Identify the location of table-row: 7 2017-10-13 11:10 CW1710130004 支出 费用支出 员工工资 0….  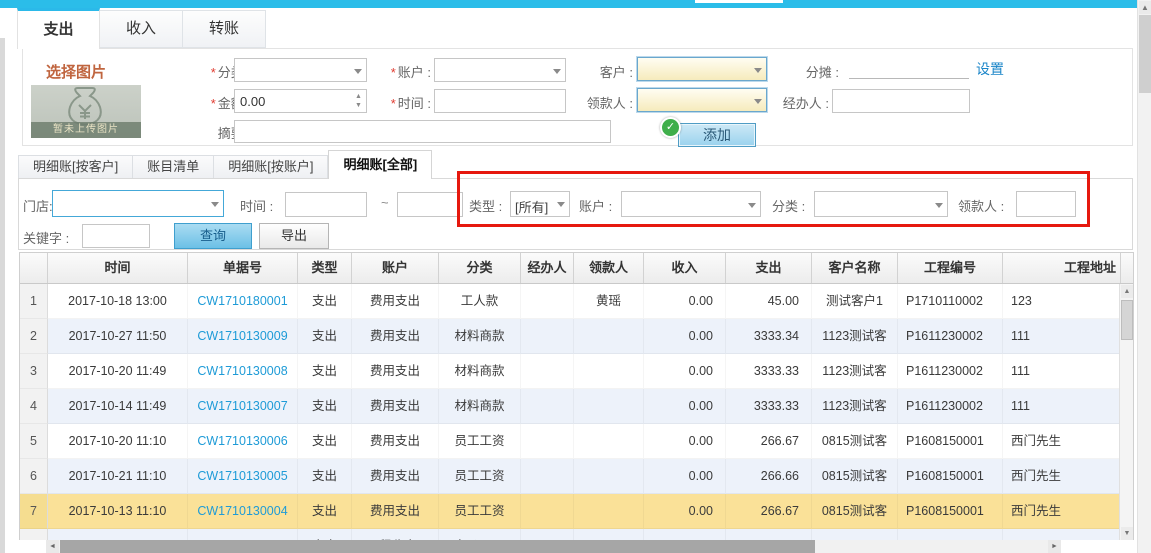
(570, 511).